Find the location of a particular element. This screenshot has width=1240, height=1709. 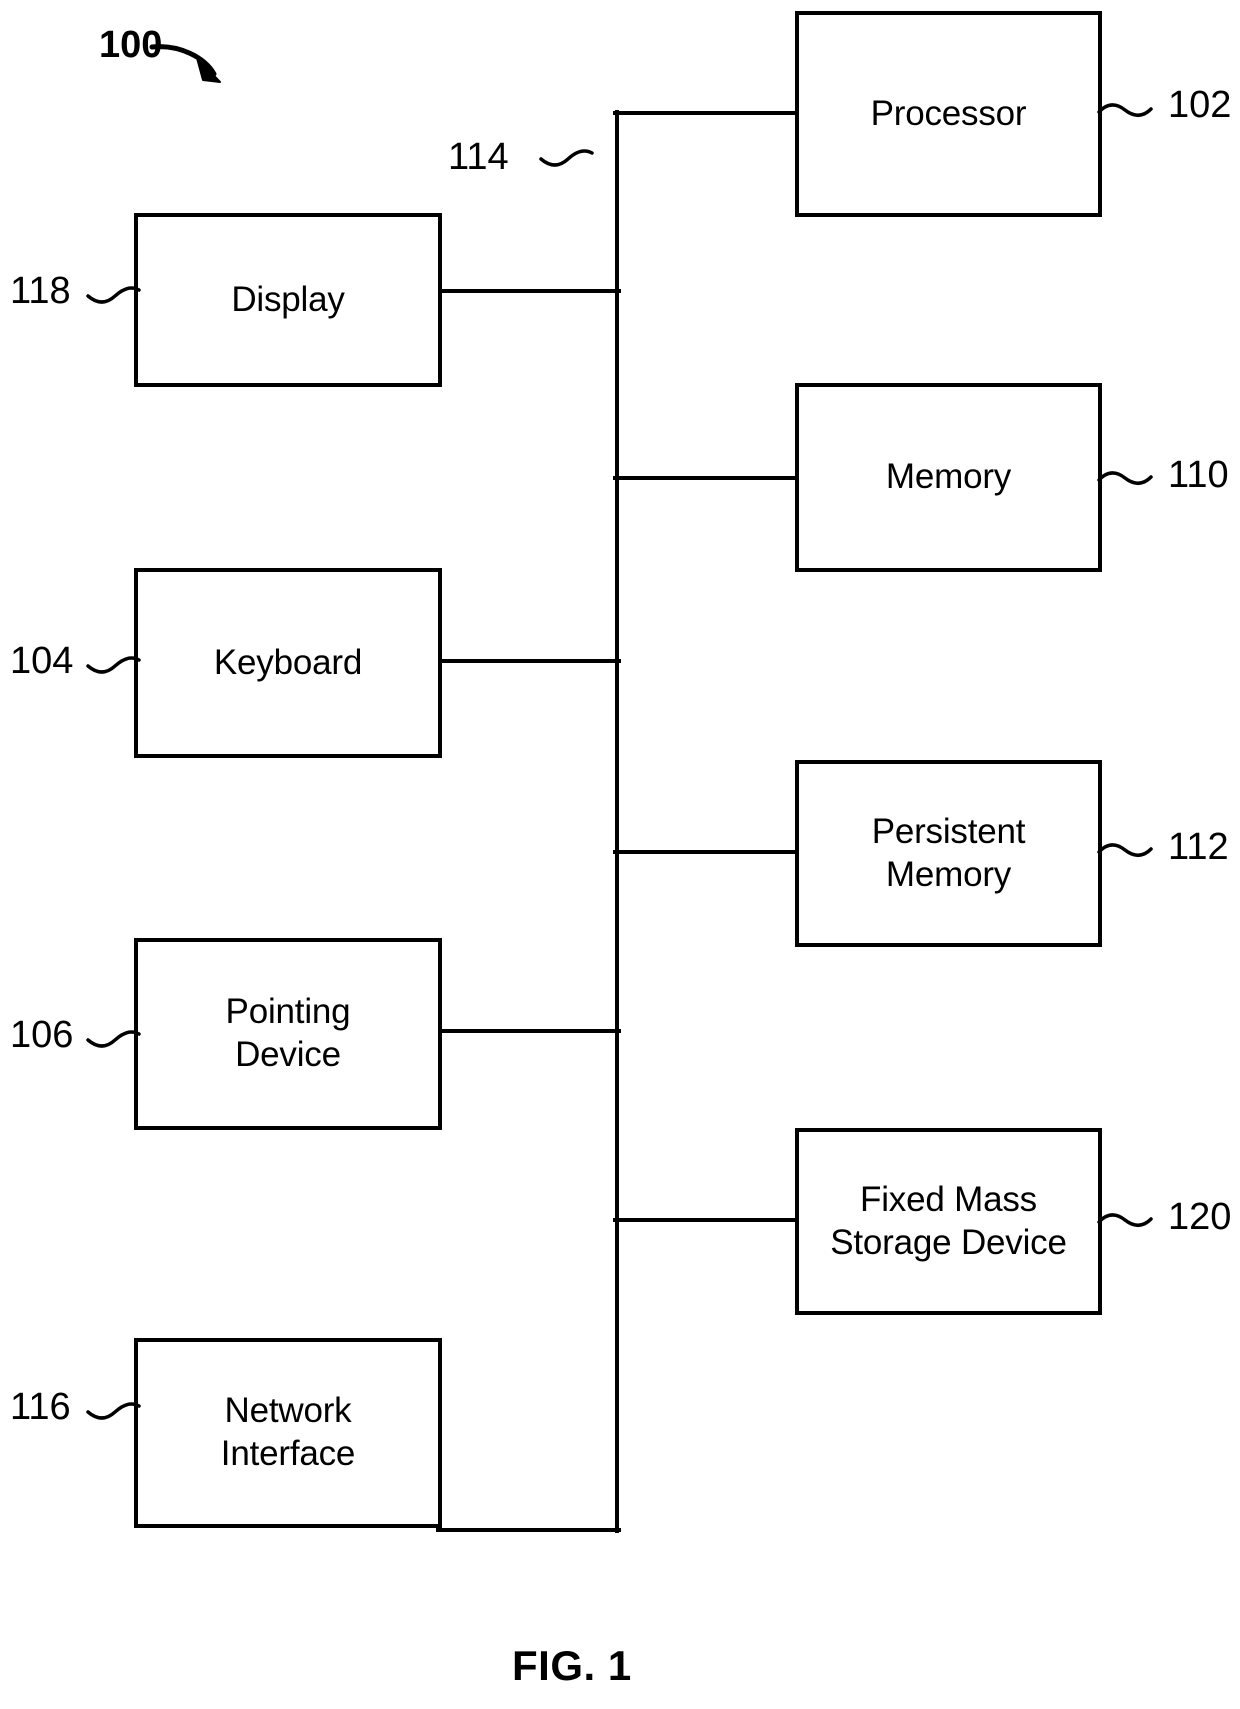

block-box-keyboard is located at coordinates (288, 663).